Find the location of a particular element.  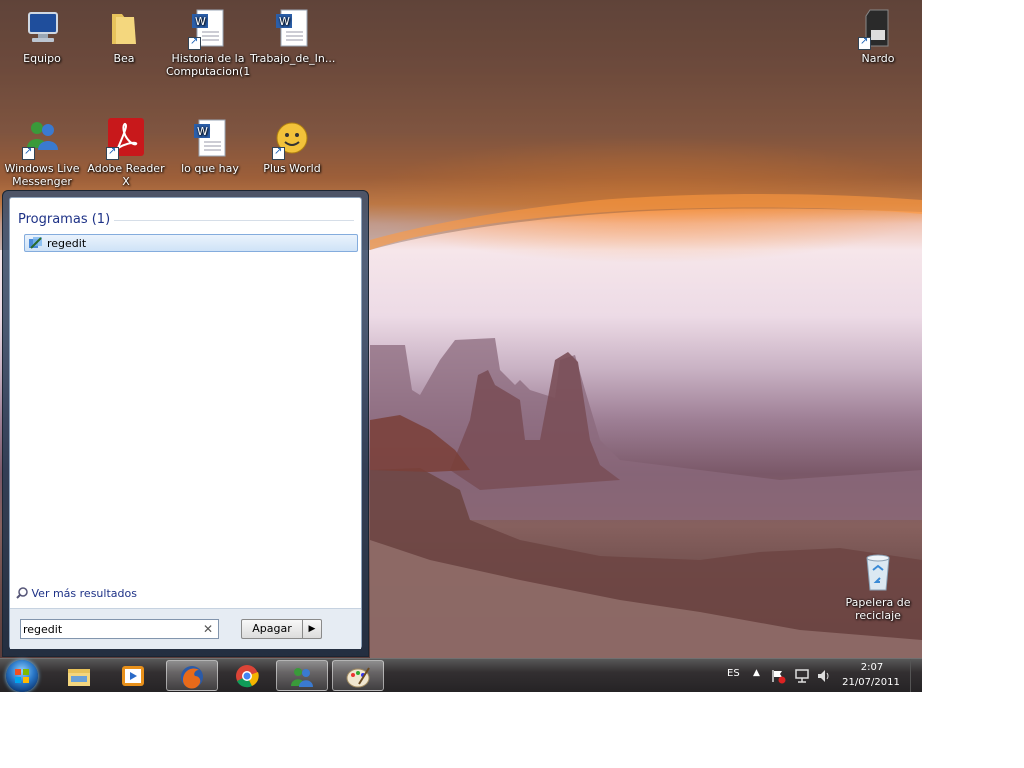

more-results-label: Ver más resultados is located at coordinates (84, 593).